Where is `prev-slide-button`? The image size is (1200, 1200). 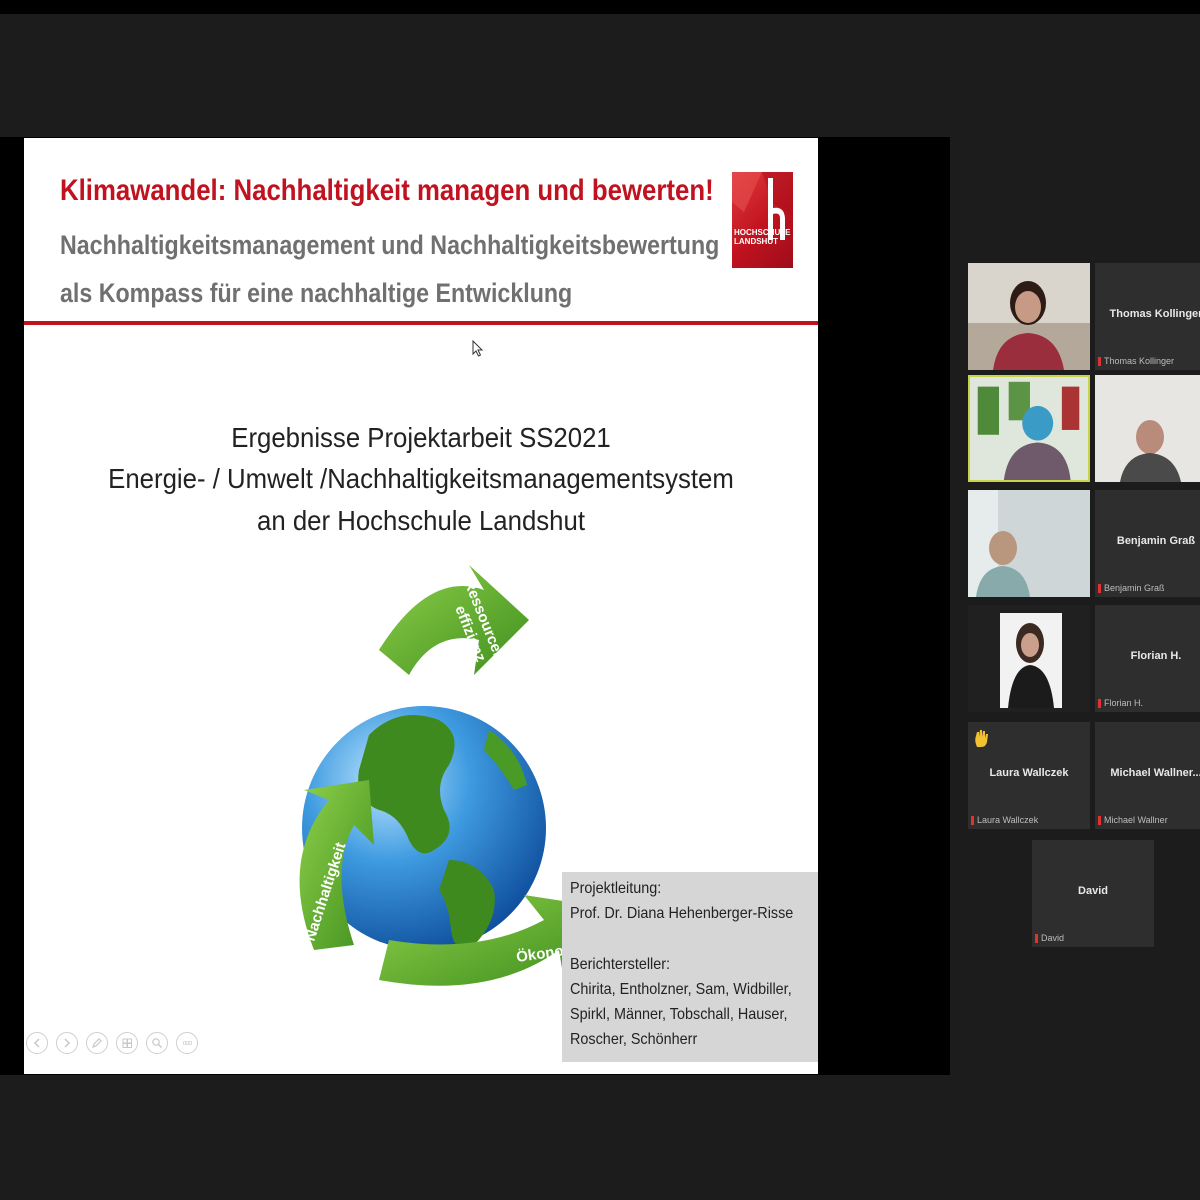
prev-slide-button is located at coordinates (37, 1043).